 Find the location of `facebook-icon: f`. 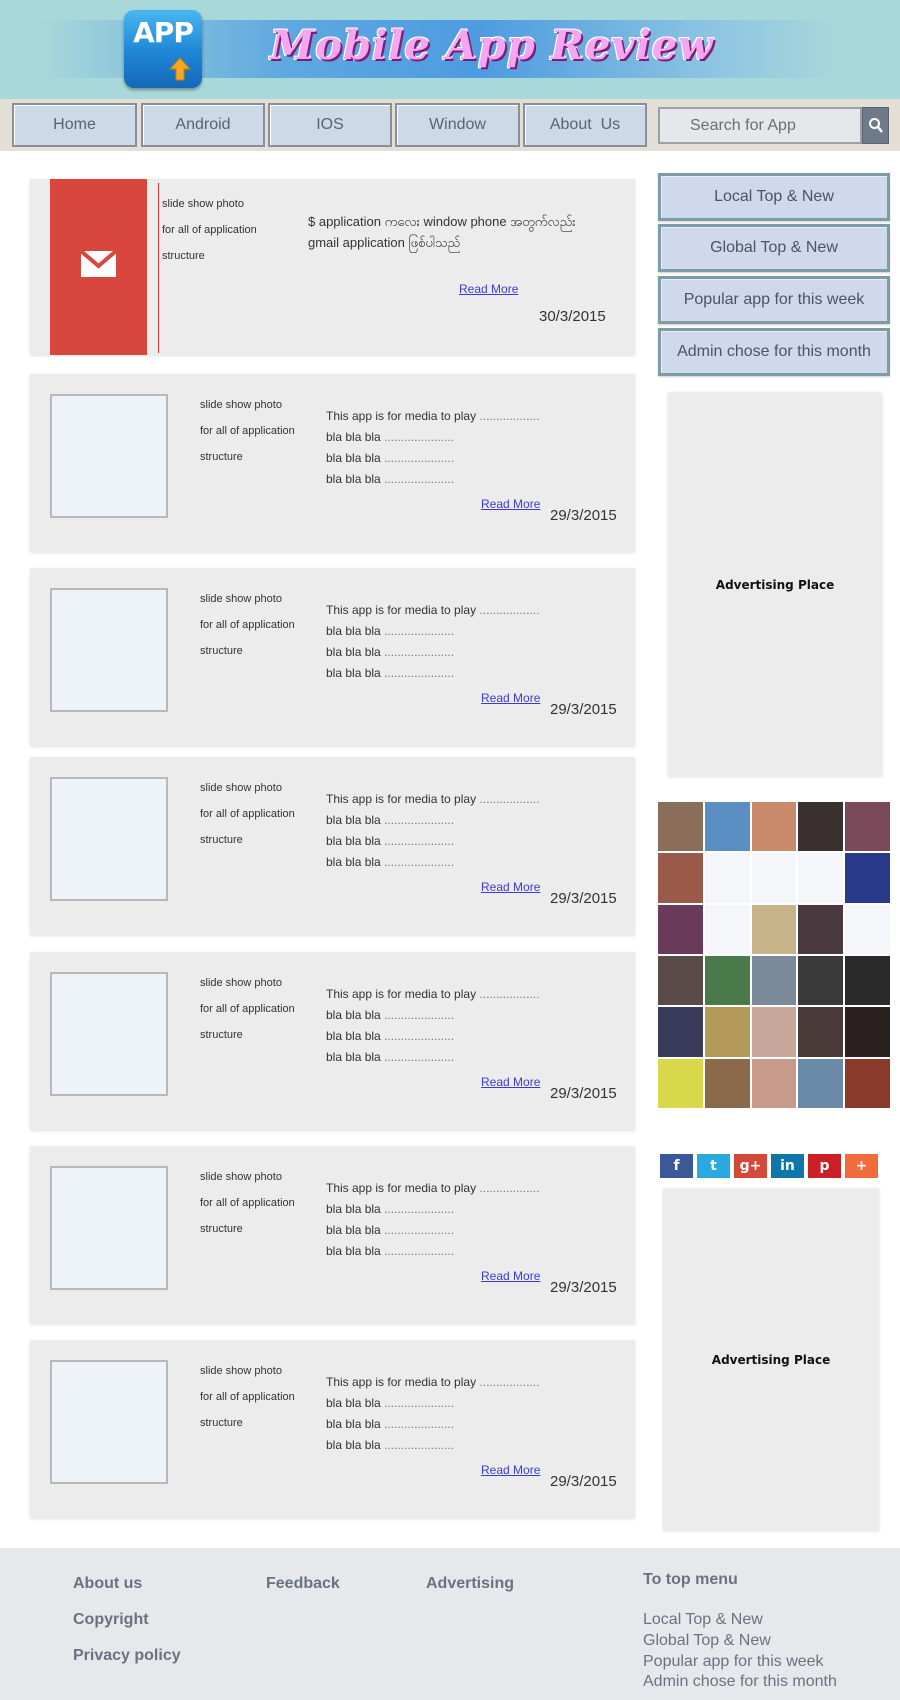

facebook-icon: f is located at coordinates (676, 1166).